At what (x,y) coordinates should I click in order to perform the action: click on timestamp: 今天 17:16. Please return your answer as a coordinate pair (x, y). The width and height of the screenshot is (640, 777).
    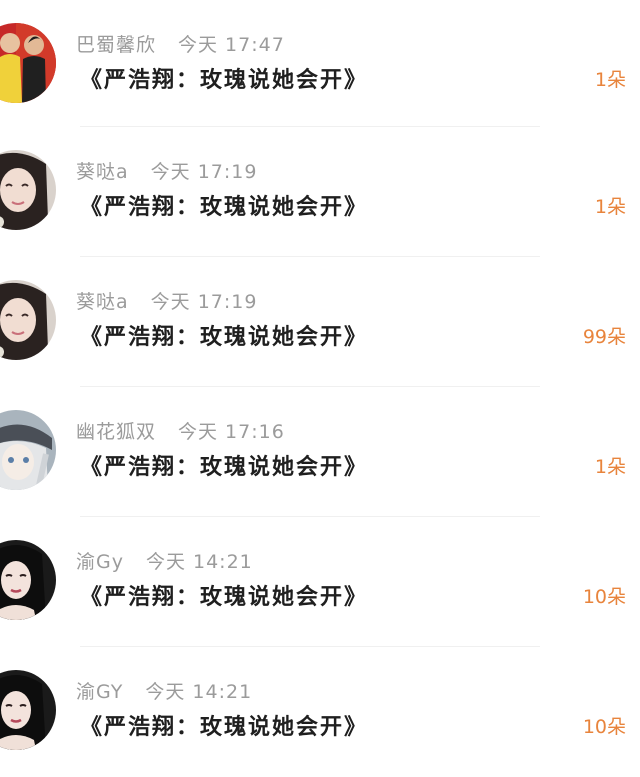
    Looking at the image, I should click on (231, 432).